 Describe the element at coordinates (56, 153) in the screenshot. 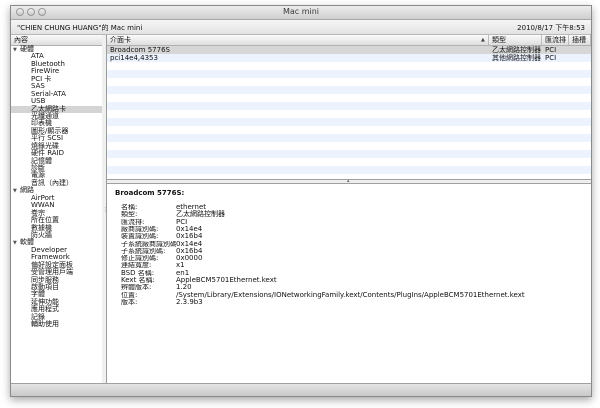

I see `sidebar-item: 硬件 RAID` at that location.